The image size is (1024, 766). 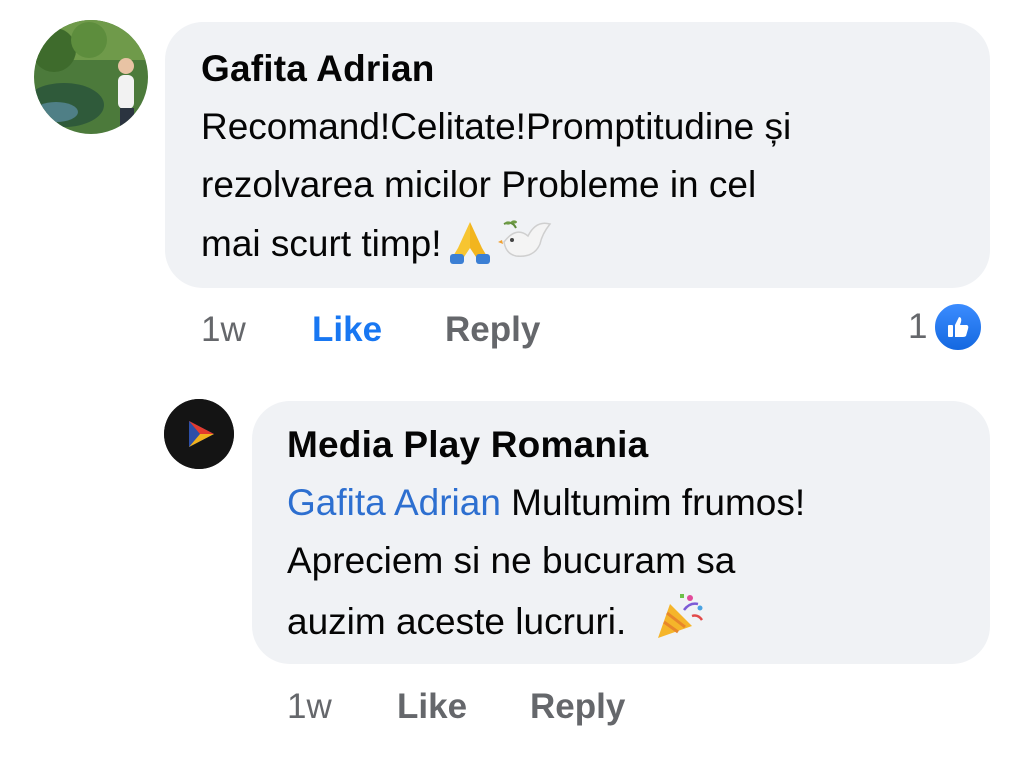 I want to click on media-play-logo, so click(x=199, y=434).